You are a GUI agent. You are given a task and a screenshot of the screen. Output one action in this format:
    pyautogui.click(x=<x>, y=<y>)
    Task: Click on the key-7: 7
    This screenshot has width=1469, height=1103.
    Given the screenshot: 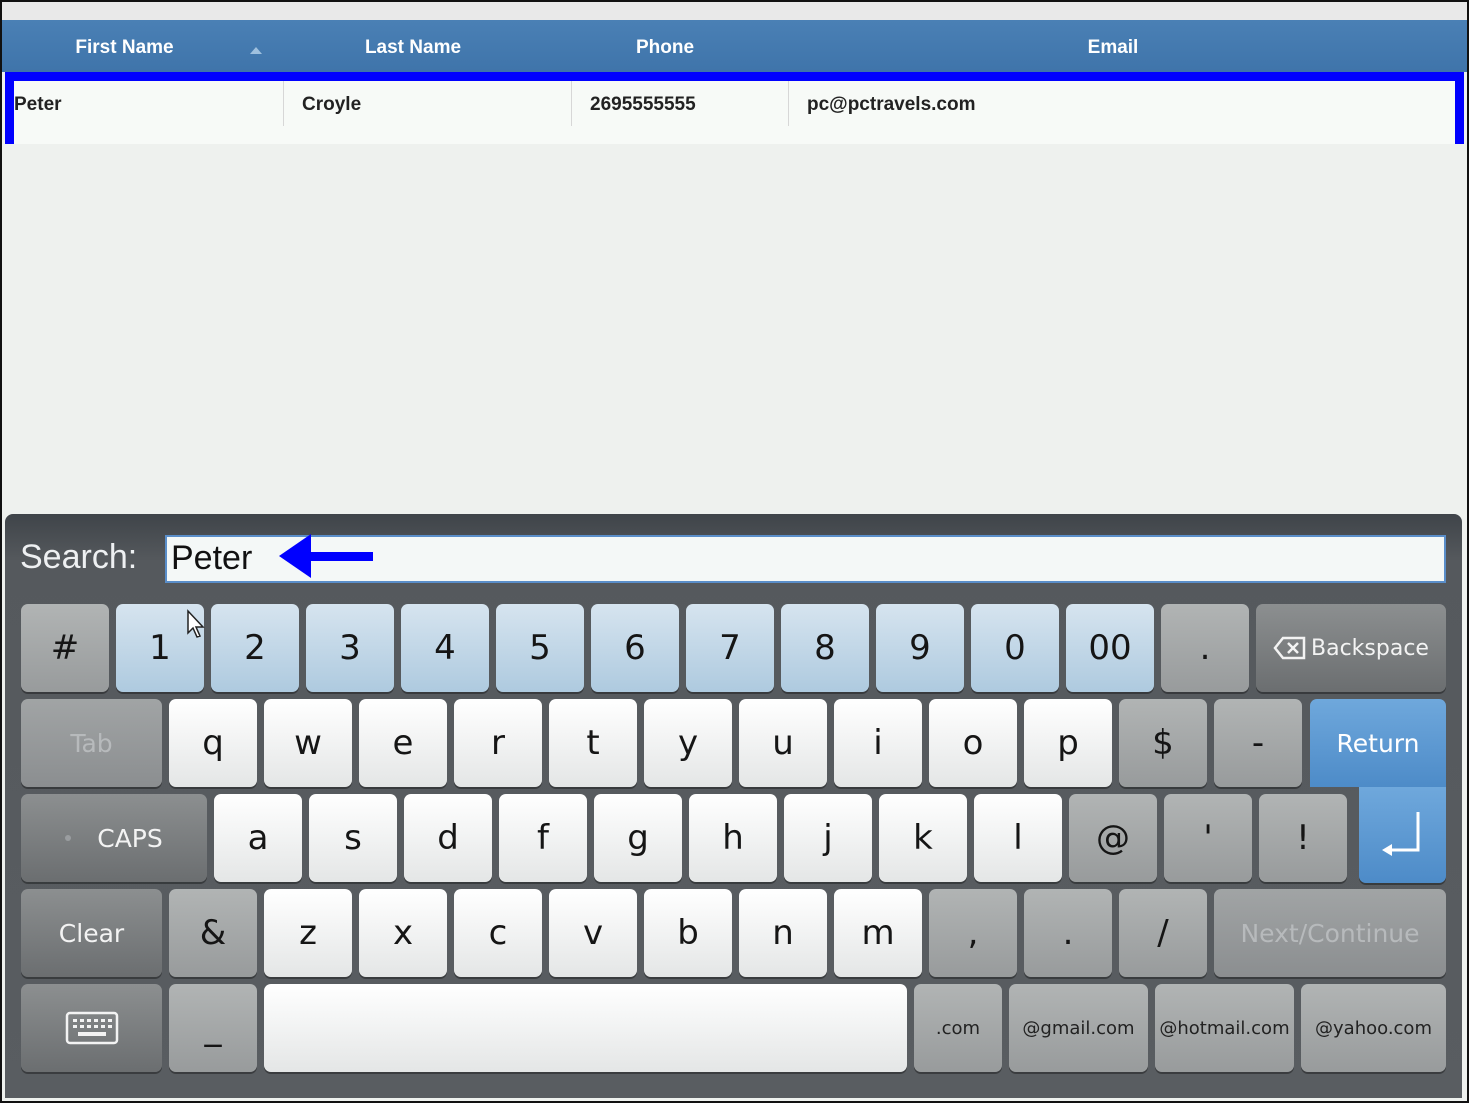 What is the action you would take?
    pyautogui.click(x=730, y=648)
    